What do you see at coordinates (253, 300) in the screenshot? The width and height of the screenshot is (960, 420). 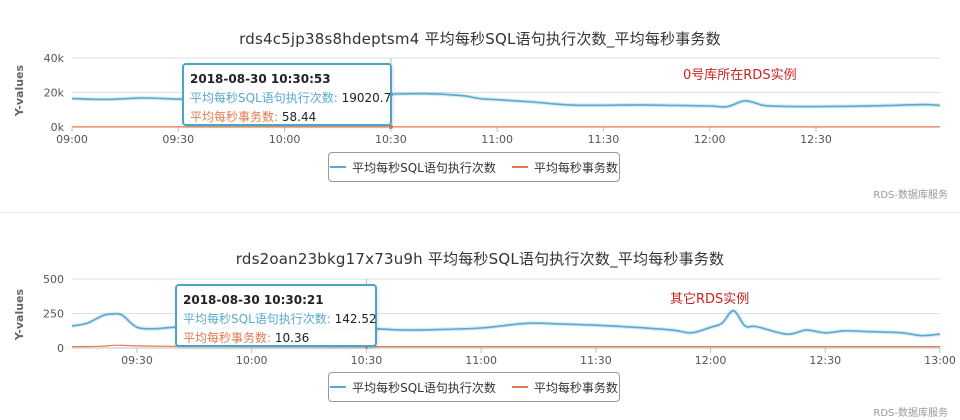 I see `tooltip-time: 2018-08-30 10:30:21` at bounding box center [253, 300].